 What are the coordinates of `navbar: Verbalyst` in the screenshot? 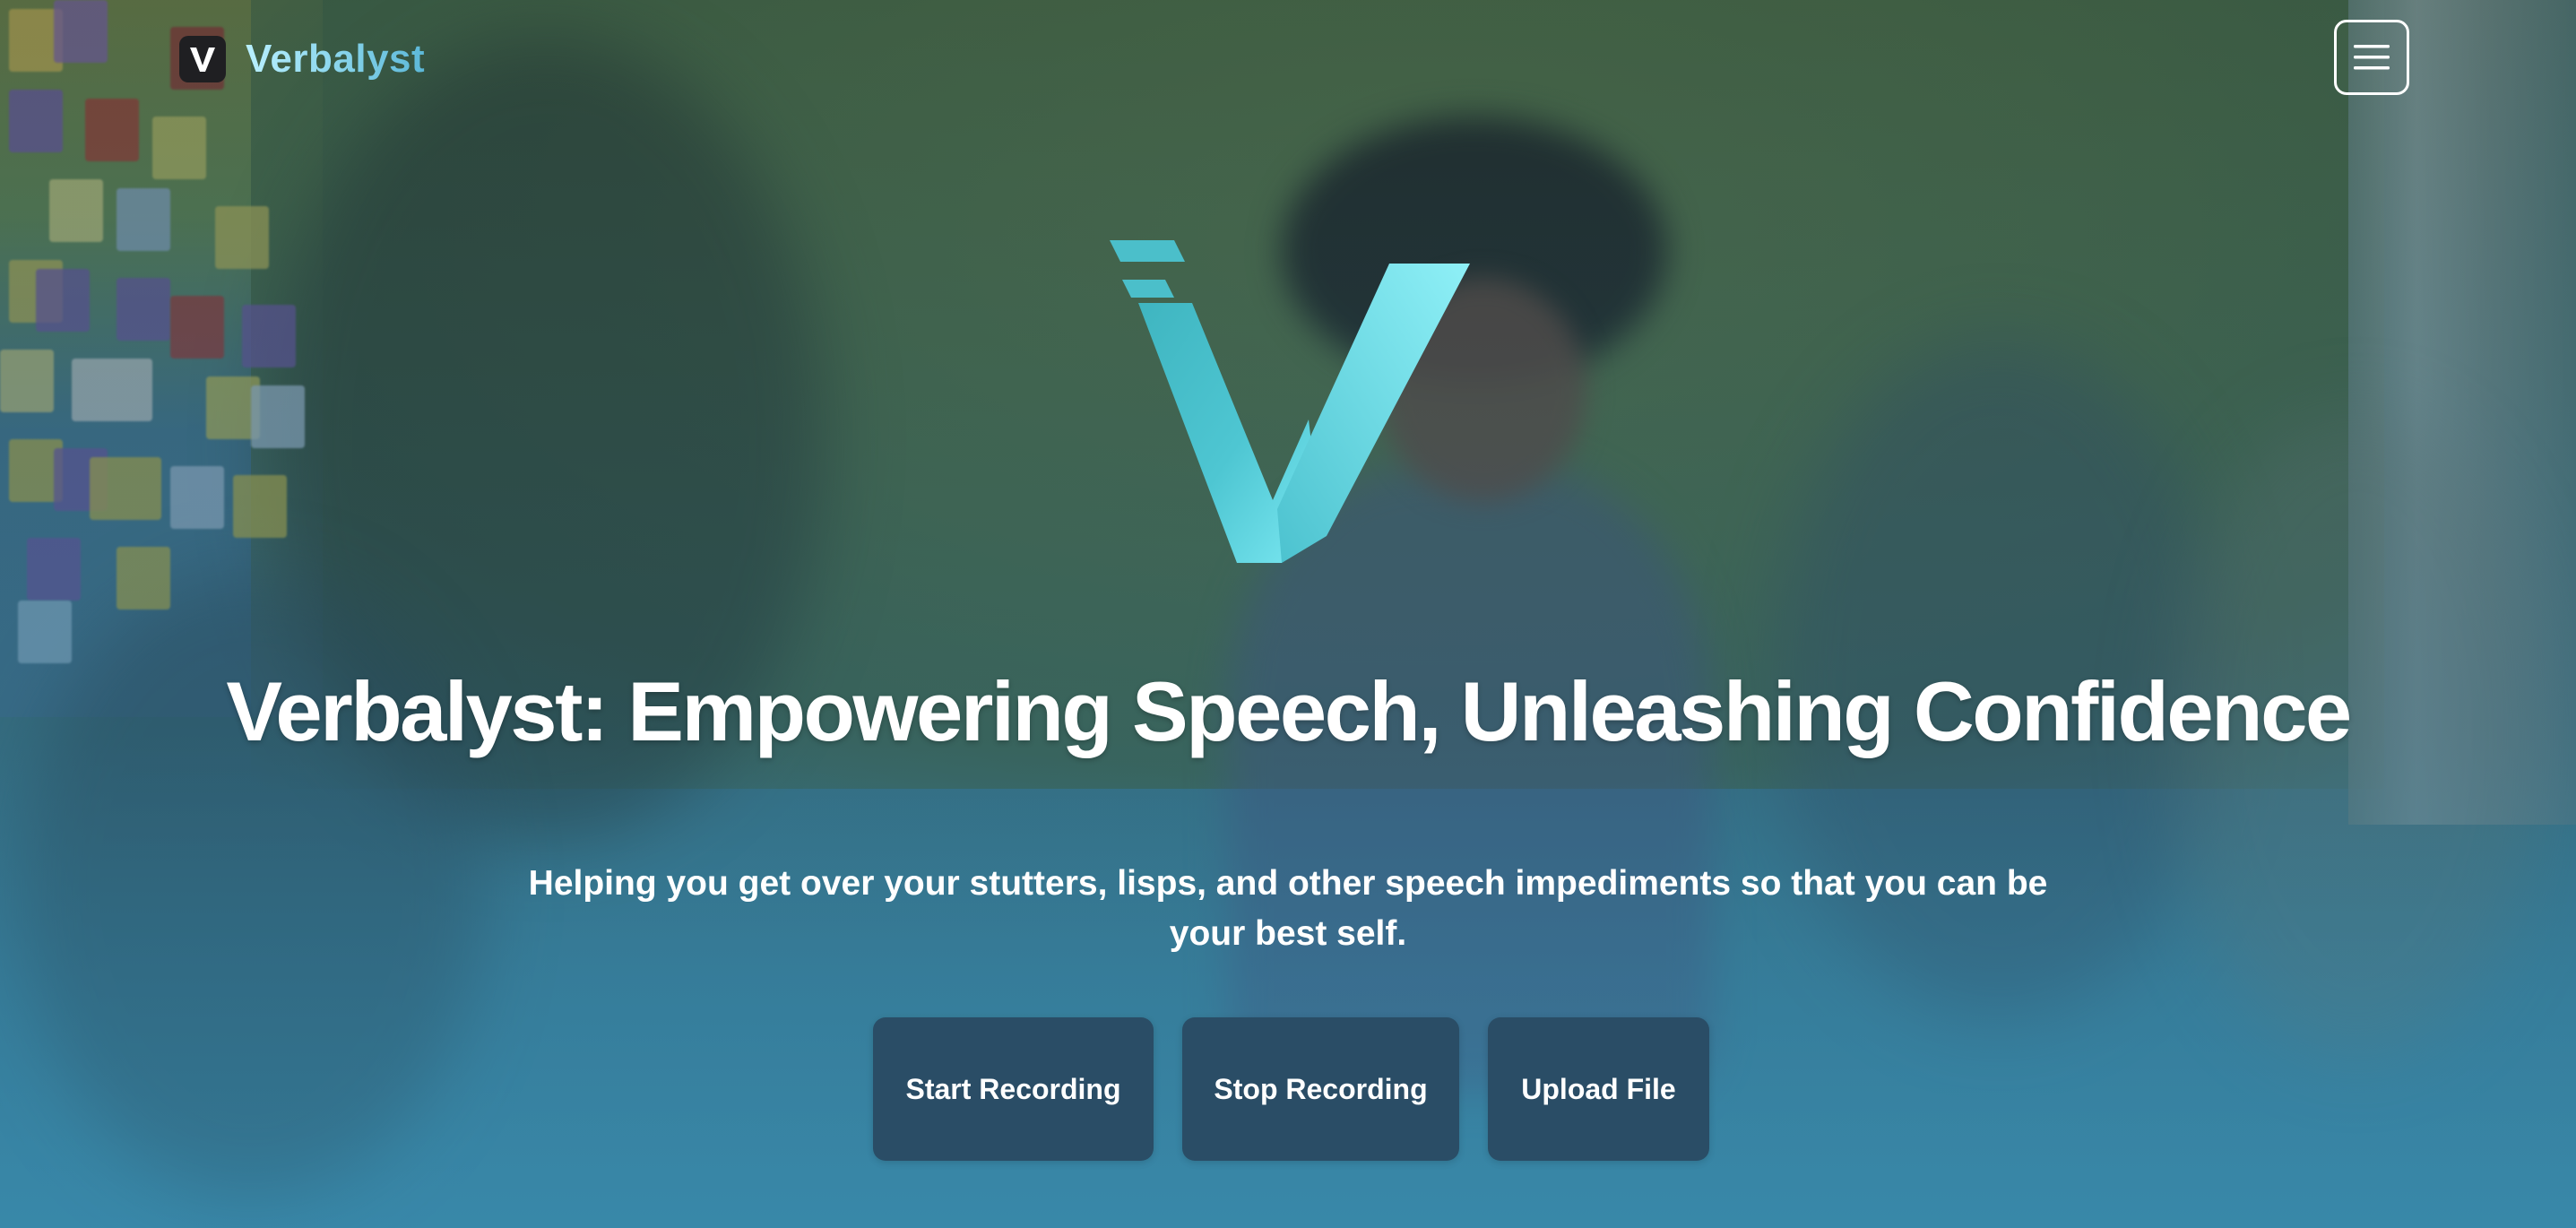 It's located at (1288, 59).